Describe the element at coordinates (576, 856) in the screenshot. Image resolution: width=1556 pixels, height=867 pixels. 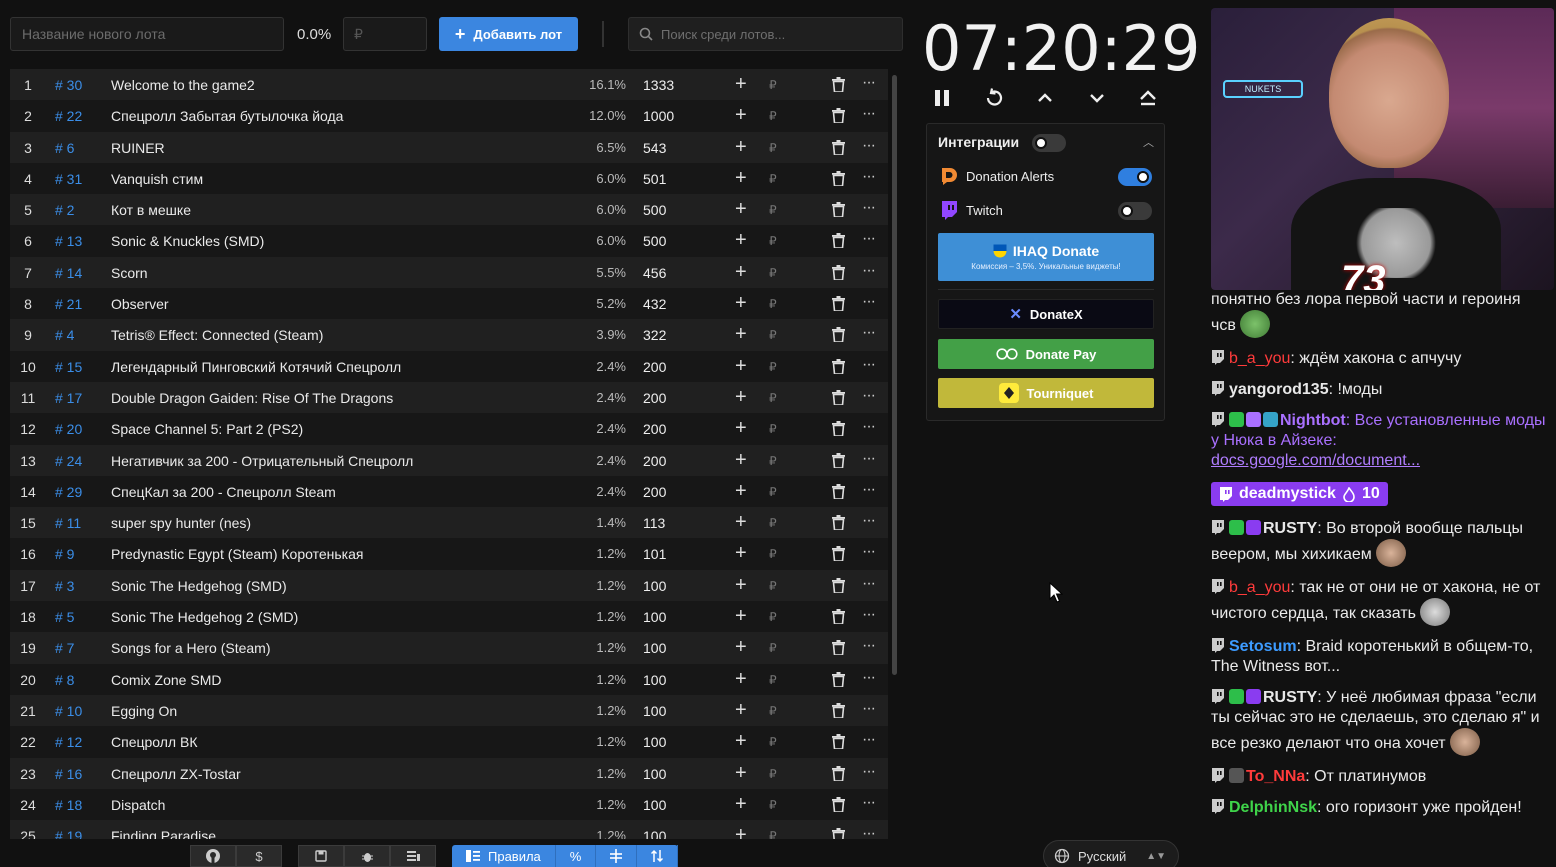
I see `percent-toggle-button: %` at that location.